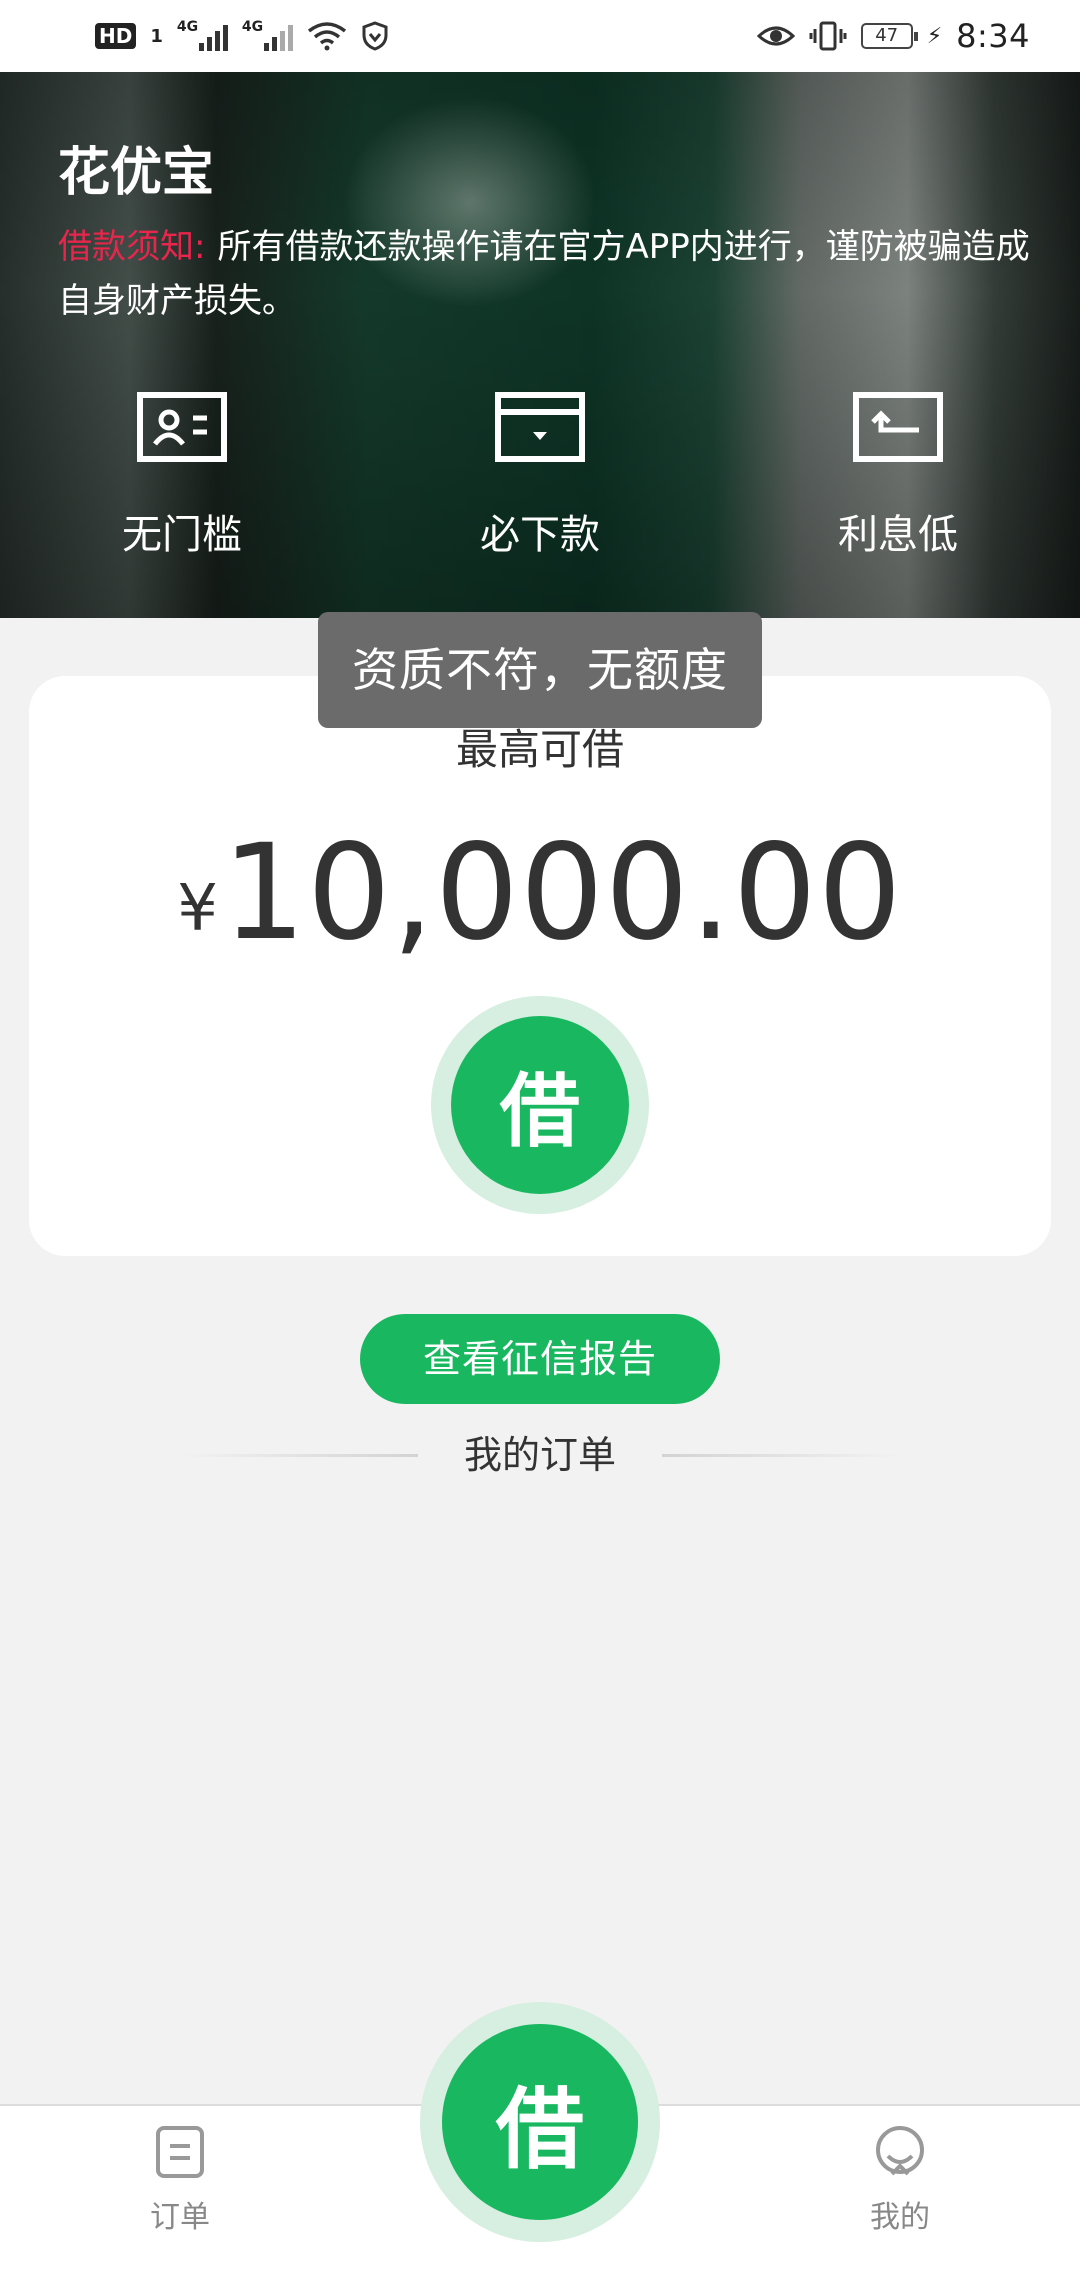 The height and width of the screenshot is (2280, 1080). What do you see at coordinates (540, 535) in the screenshot?
I see `feature-label: 必下款` at bounding box center [540, 535].